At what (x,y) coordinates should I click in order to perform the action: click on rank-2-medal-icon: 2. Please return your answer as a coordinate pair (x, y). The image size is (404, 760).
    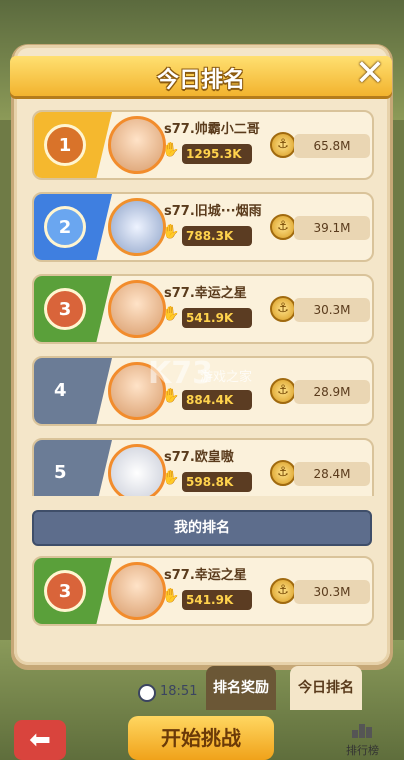
    Looking at the image, I should click on (65, 227).